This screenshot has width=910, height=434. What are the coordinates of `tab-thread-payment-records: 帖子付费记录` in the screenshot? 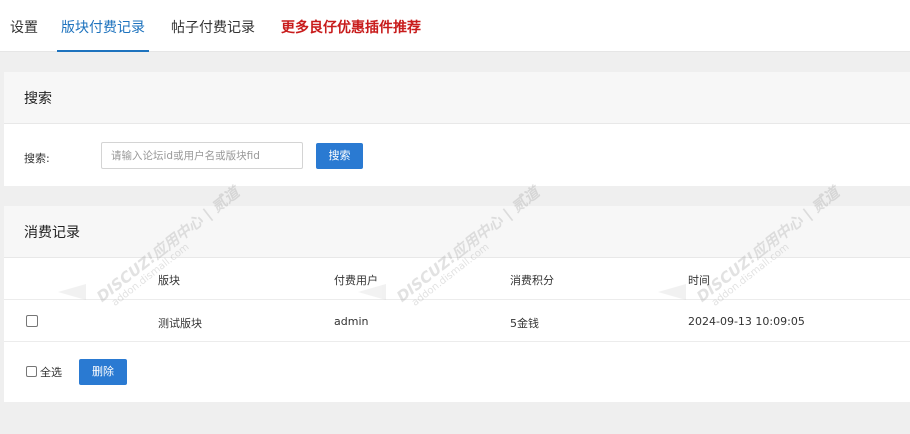 It's located at (213, 26).